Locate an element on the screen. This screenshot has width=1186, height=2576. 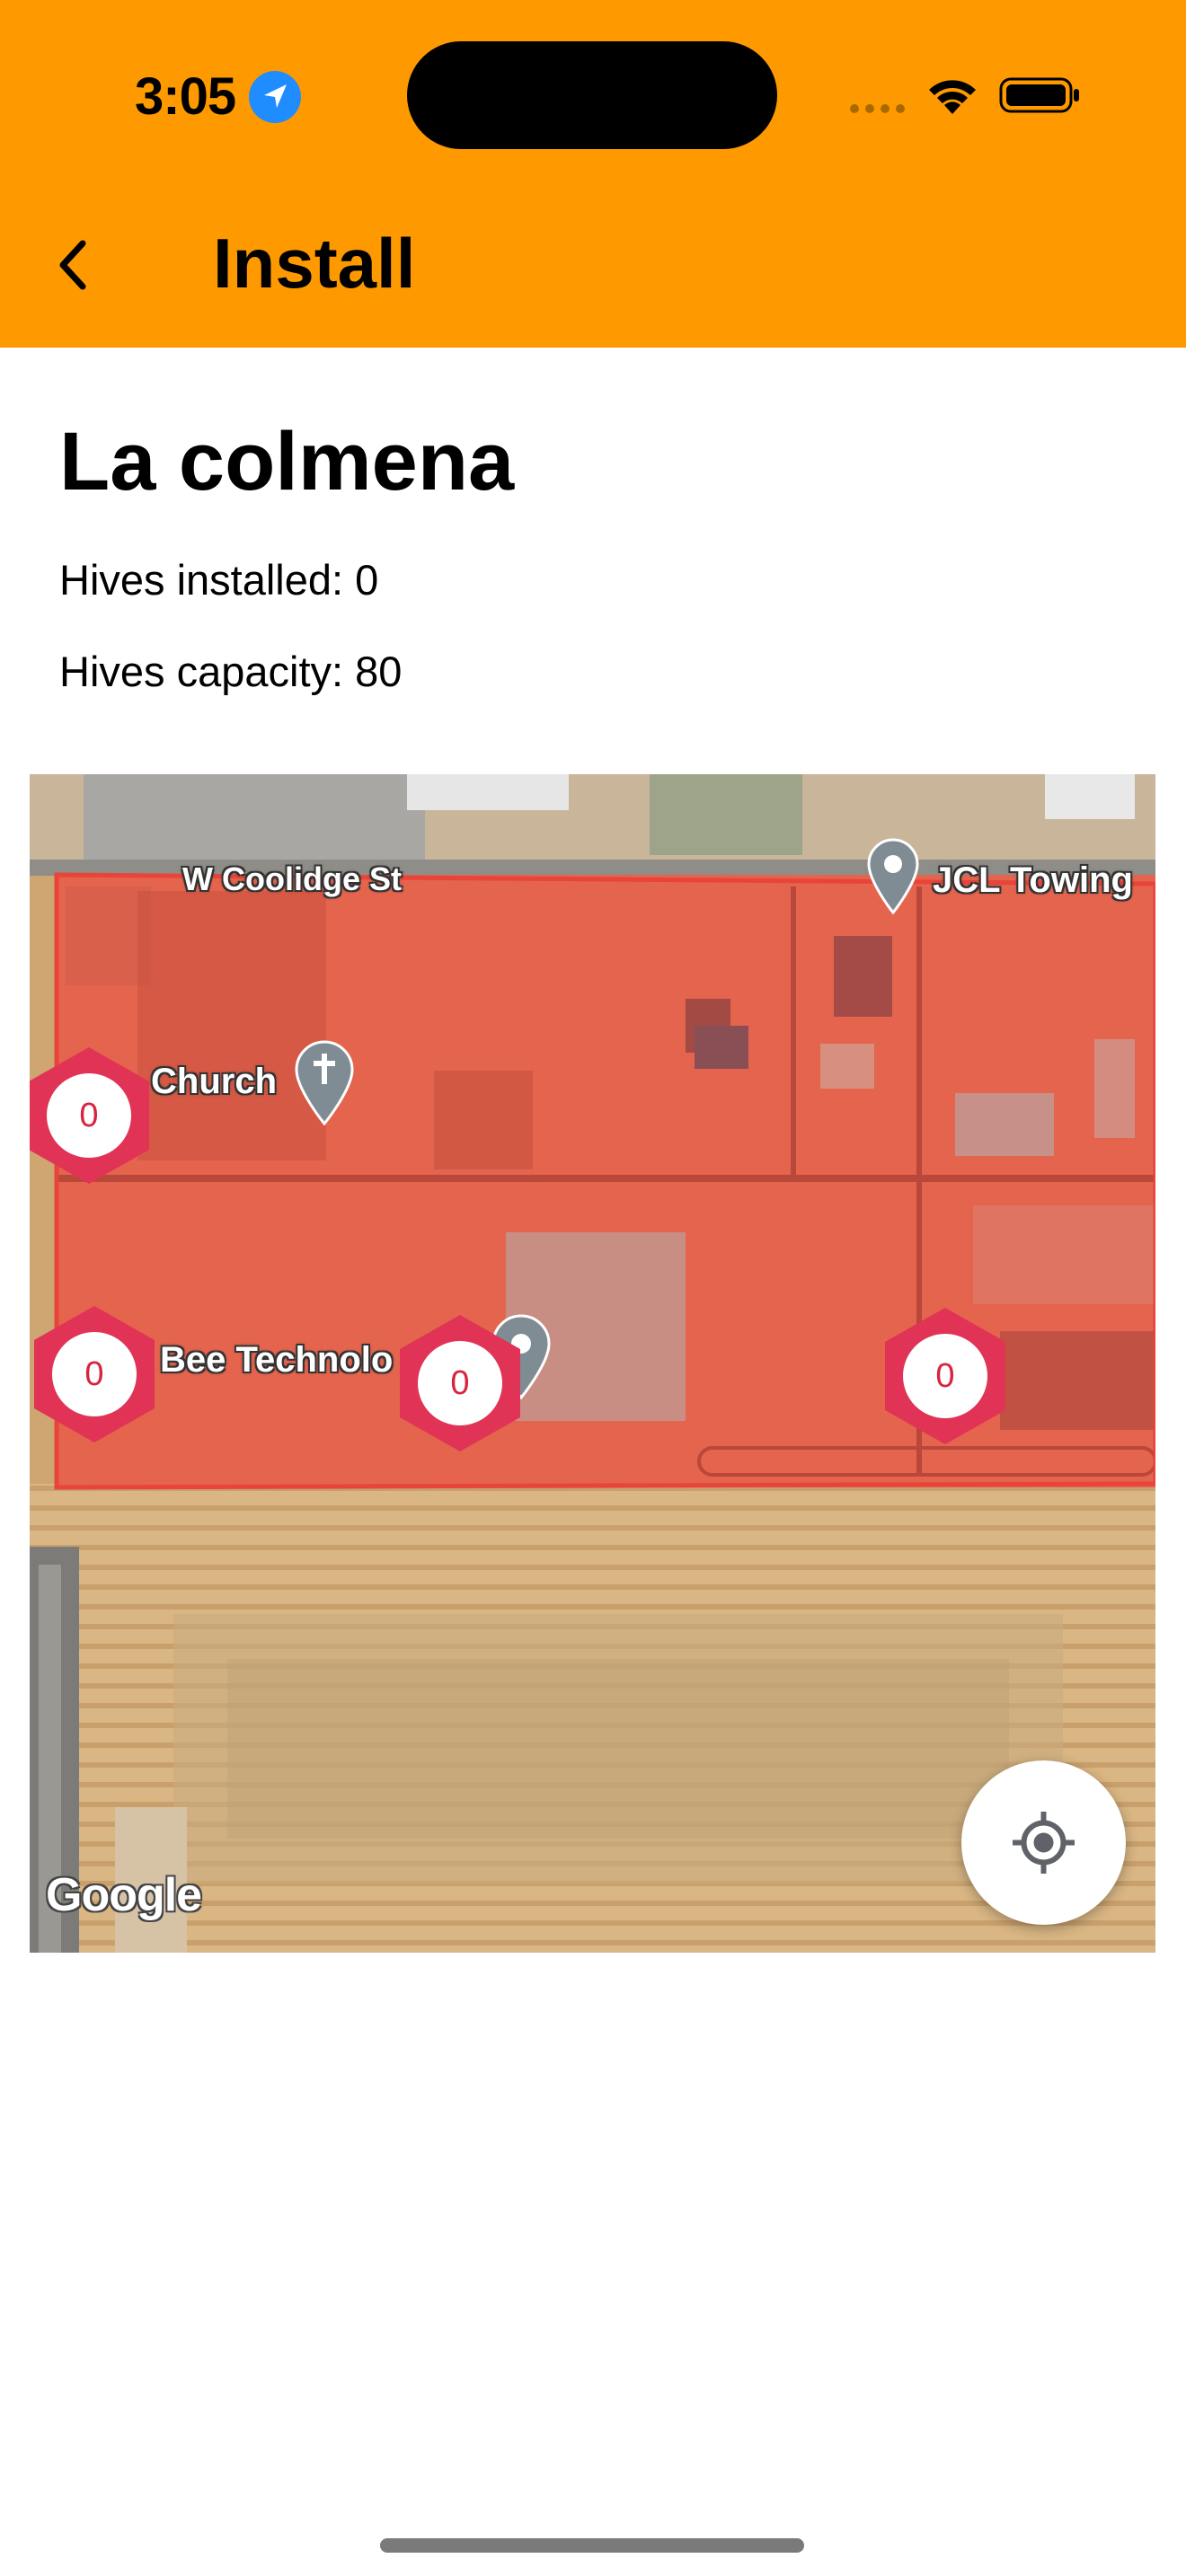
google-attribution-logo: Google is located at coordinates (124, 1895).